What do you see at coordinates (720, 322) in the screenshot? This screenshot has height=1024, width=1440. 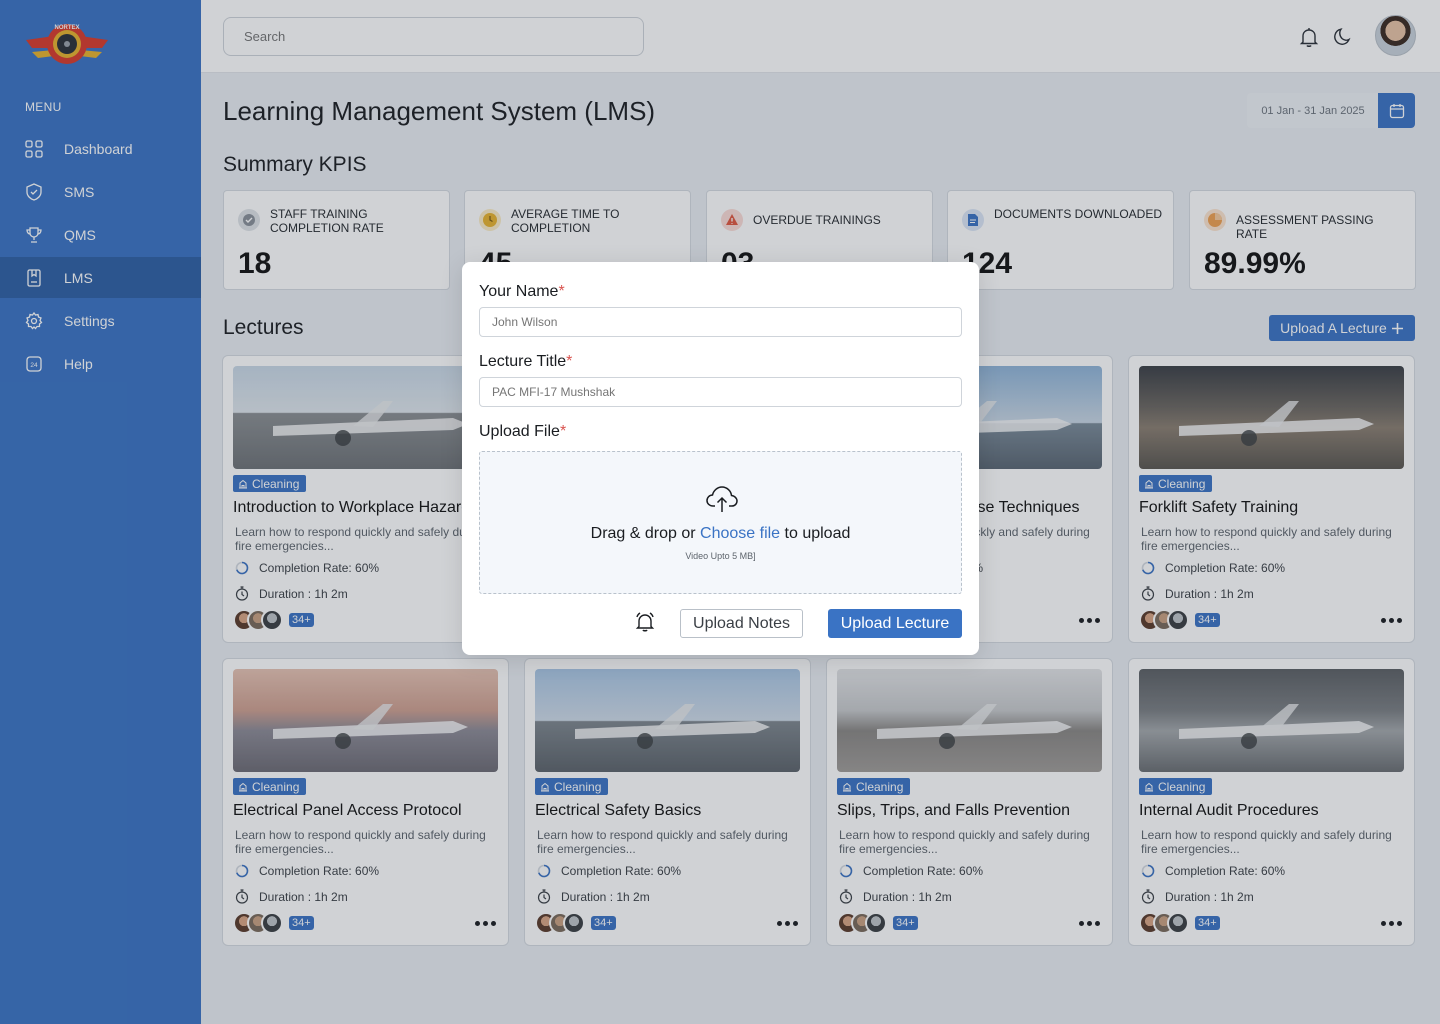 I see `name-input` at bounding box center [720, 322].